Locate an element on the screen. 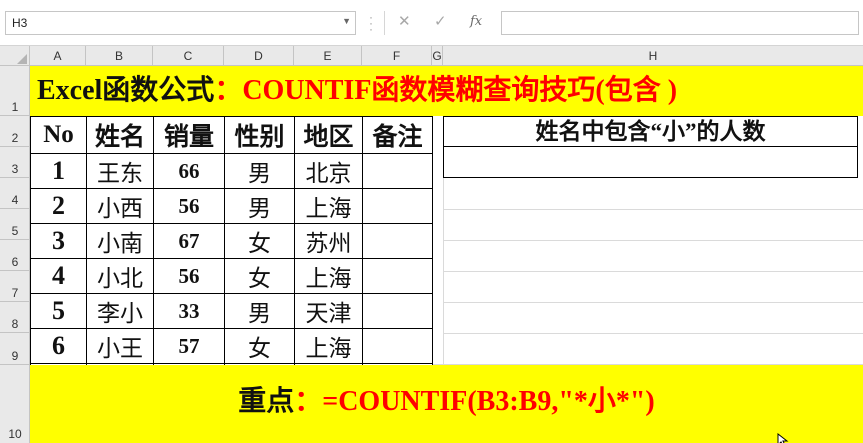 This screenshot has height=443, width=863. cell-no: 3 is located at coordinates (58, 241).